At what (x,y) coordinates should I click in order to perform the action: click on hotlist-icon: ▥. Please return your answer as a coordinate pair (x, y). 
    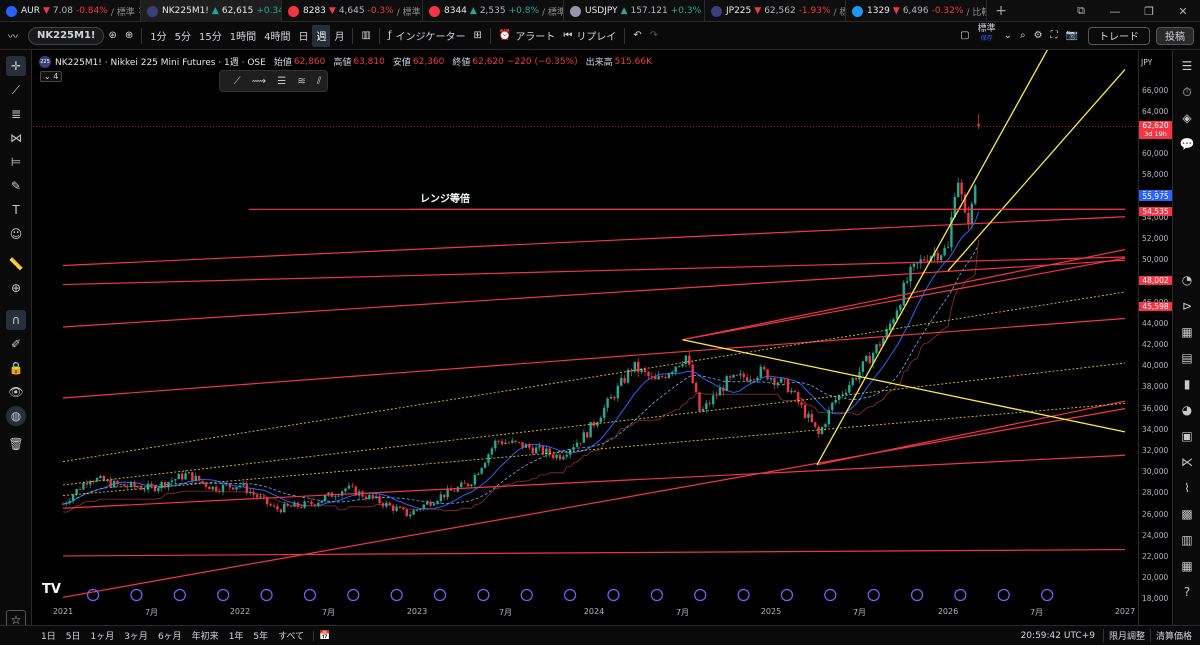
    Looking at the image, I should click on (1187, 540).